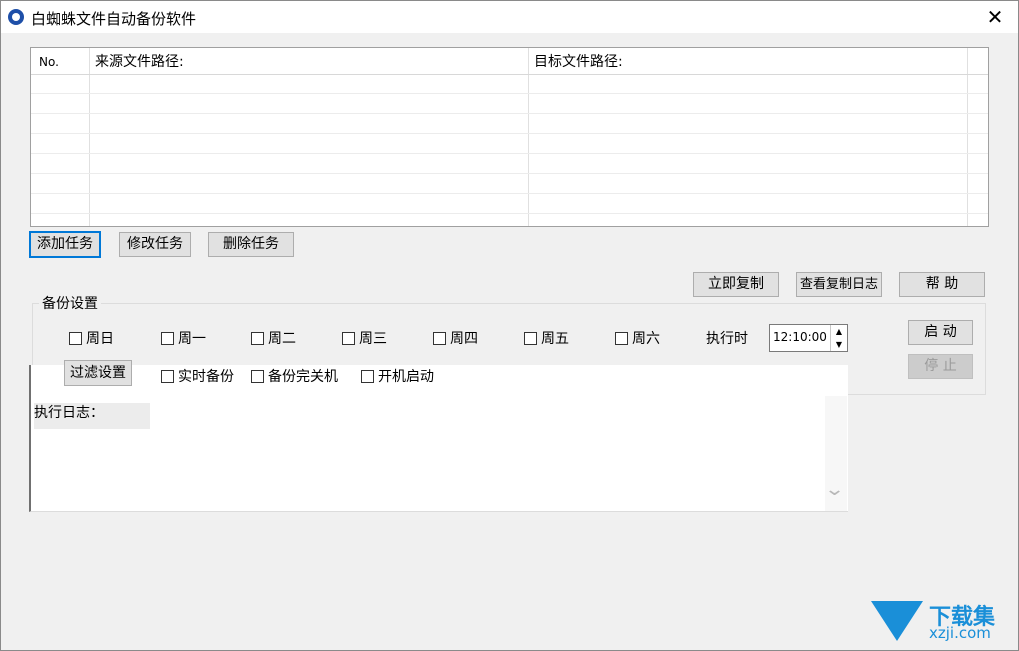  Describe the element at coordinates (455, 338) in the screenshot. I see `checkbox-thursday: 周四` at that location.